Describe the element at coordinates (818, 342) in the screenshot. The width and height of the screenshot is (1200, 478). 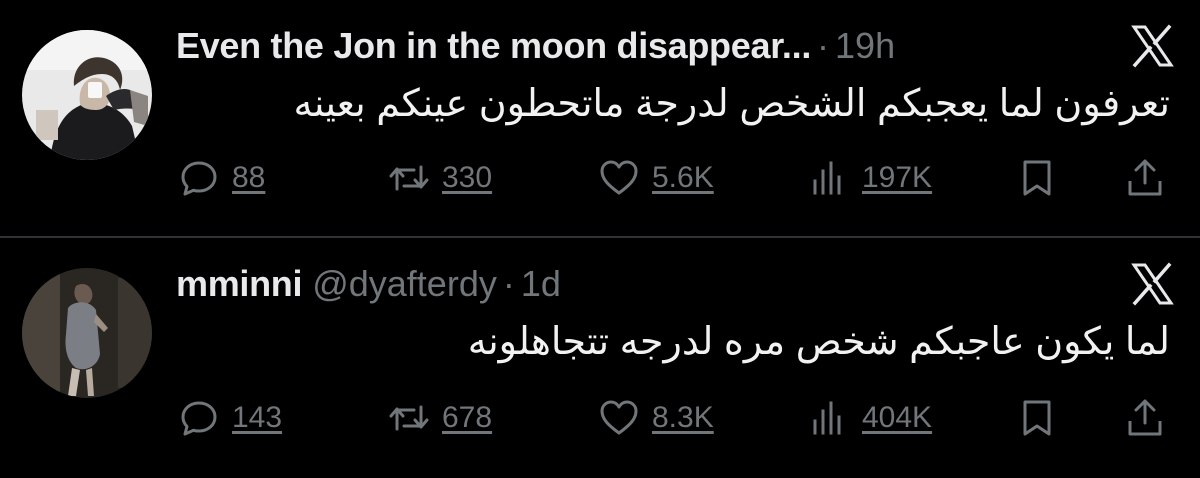
I see `tweet-text: لما يكون عاجبكم شخص مره لدرجه تتجاهلونه` at that location.